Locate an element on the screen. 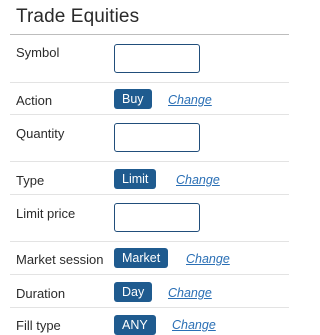  title-divider is located at coordinates (149, 34).